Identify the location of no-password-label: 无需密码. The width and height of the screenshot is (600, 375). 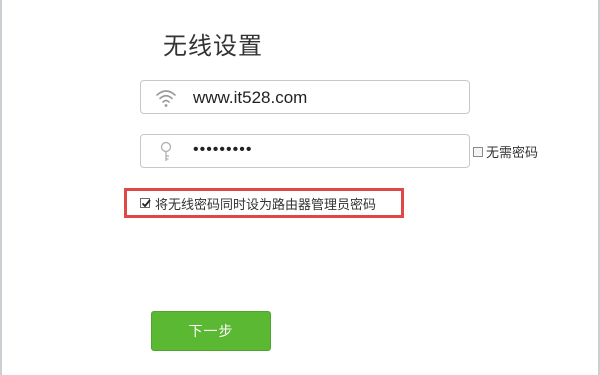
(512, 153).